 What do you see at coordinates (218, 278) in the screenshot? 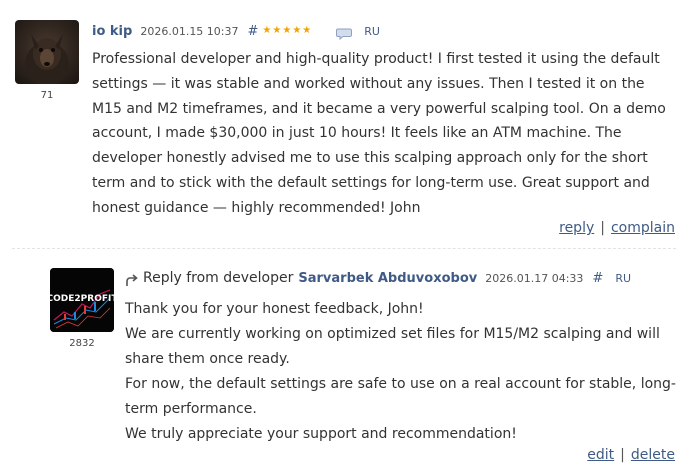
I see `reply-label: Reply from developer` at bounding box center [218, 278].